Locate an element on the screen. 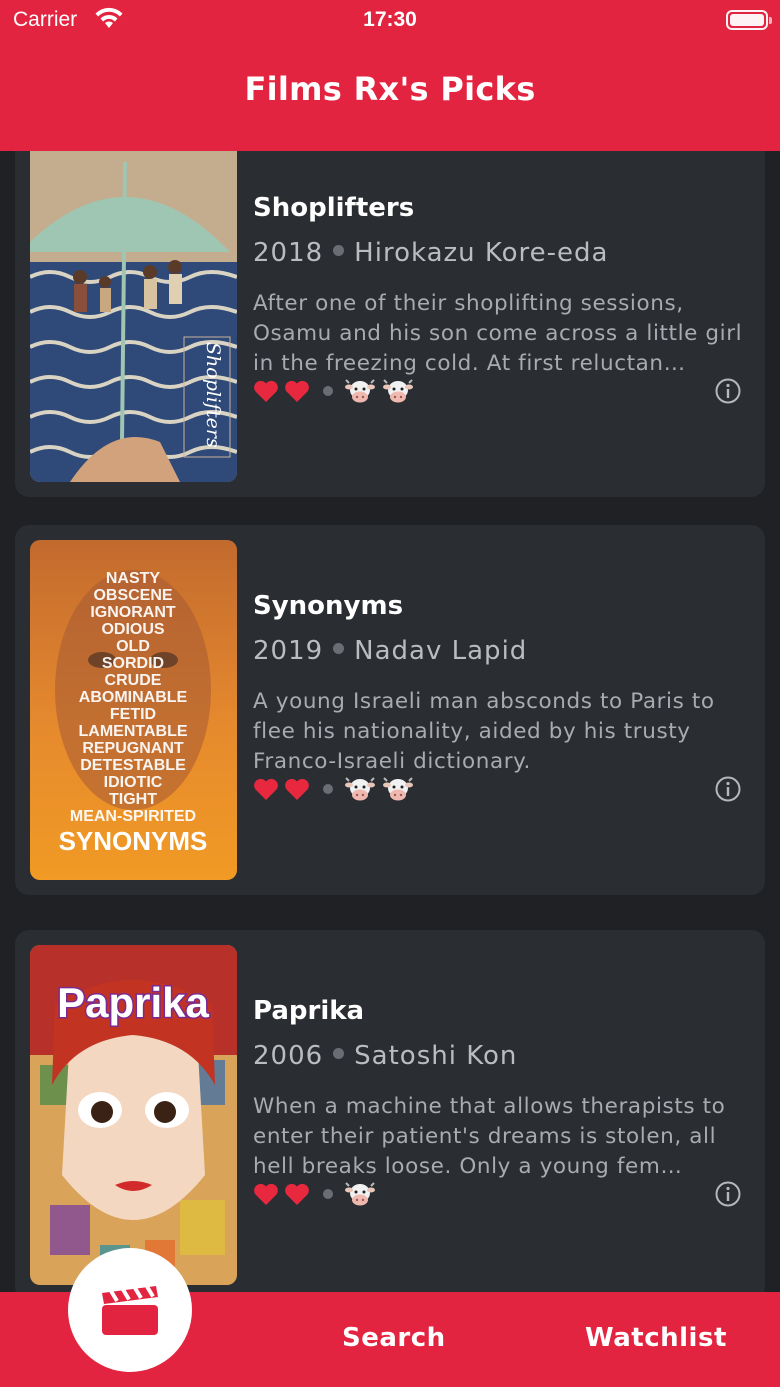 The width and height of the screenshot is (780, 1387). tab-films-button is located at coordinates (130, 1310).